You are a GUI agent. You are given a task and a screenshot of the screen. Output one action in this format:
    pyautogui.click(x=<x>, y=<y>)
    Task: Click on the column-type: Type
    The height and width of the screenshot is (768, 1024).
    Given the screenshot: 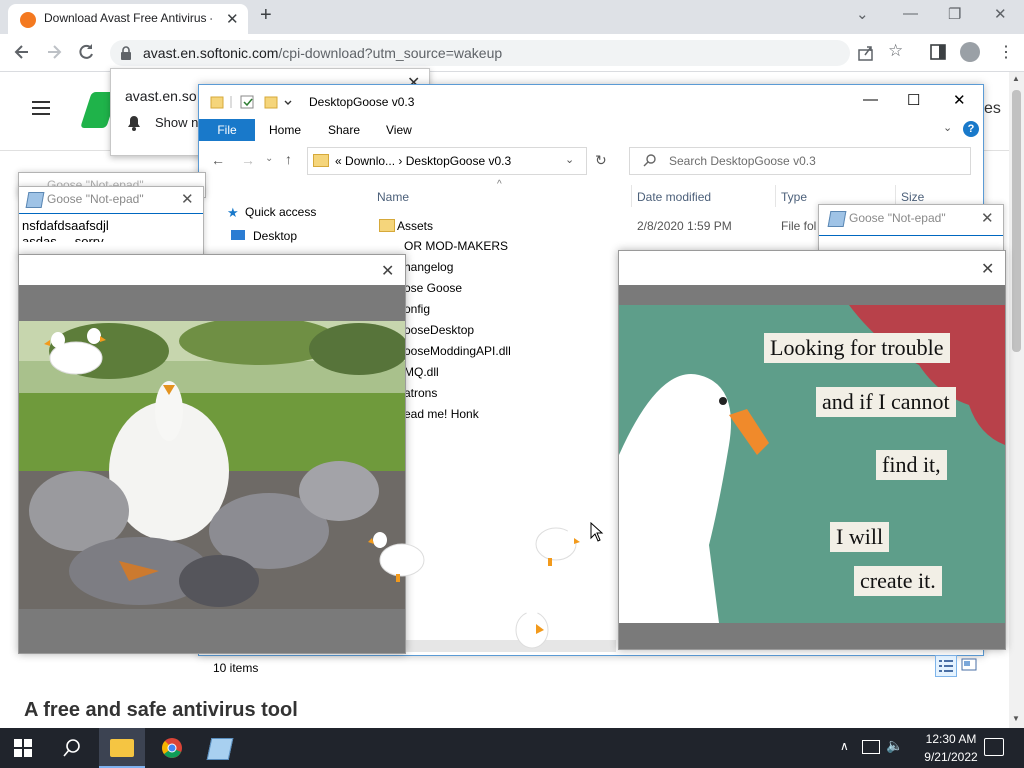 What is the action you would take?
    pyautogui.click(x=794, y=197)
    